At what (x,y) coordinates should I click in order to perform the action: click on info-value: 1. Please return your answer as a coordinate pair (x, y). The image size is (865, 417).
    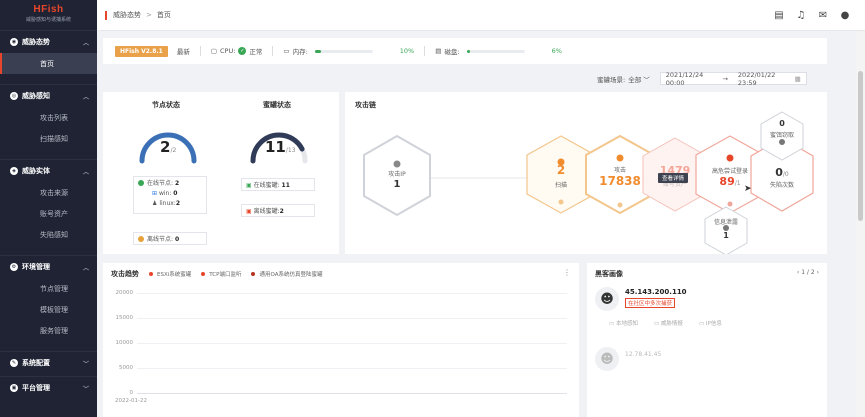
    Looking at the image, I should click on (726, 235).